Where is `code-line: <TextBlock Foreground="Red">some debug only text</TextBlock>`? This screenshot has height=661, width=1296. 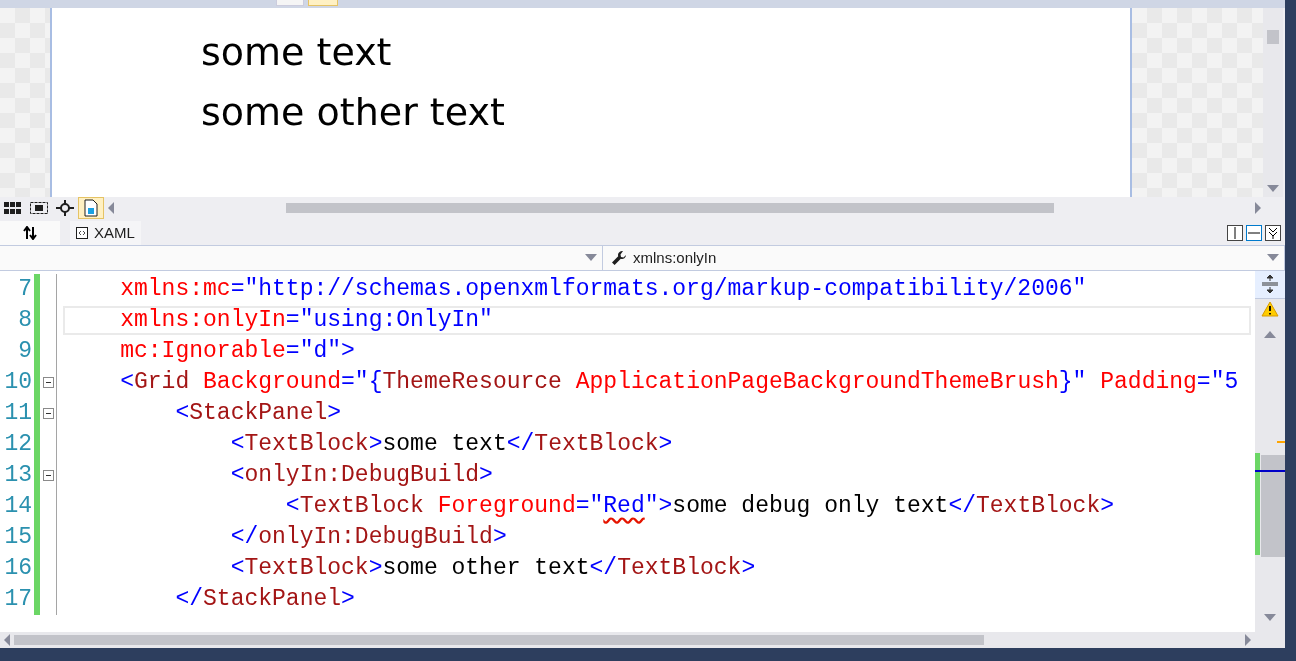
code-line: <TextBlock Foreground="Red">some debug only text</TextBlock> is located at coordinates (700, 506).